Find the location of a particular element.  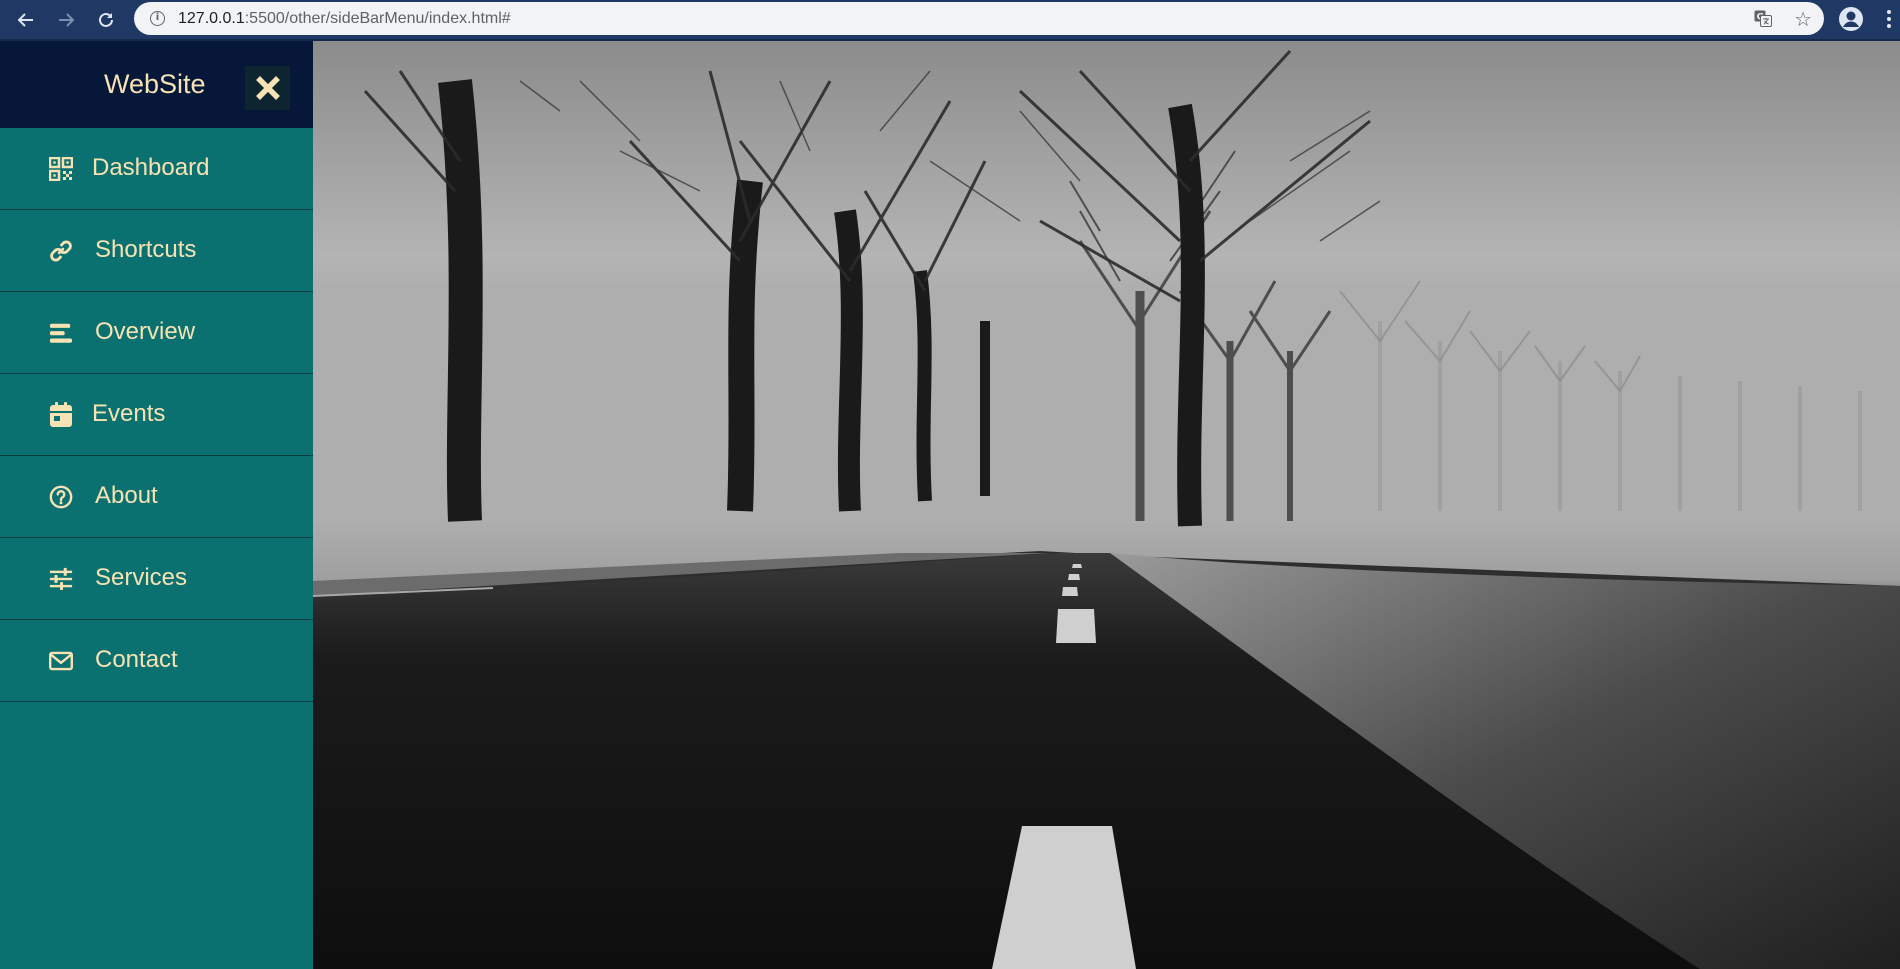

sidebar-item-label: Overview is located at coordinates (145, 331).